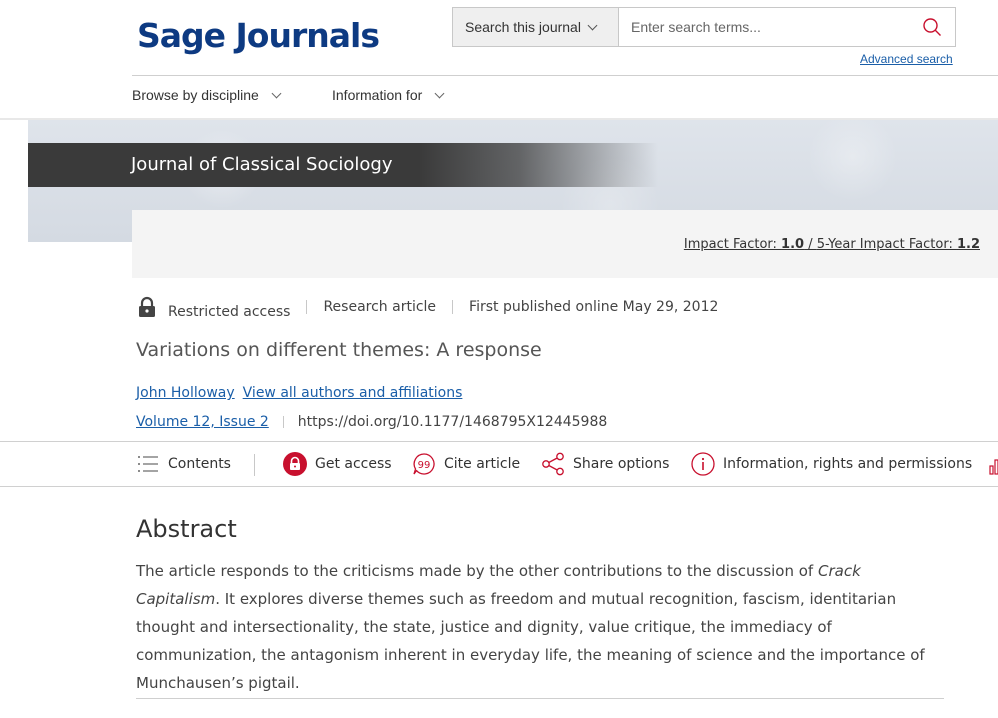 This screenshot has width=998, height=718. What do you see at coordinates (353, 393) in the screenshot?
I see `view-all-authors-link: View all authors and affiliations` at bounding box center [353, 393].